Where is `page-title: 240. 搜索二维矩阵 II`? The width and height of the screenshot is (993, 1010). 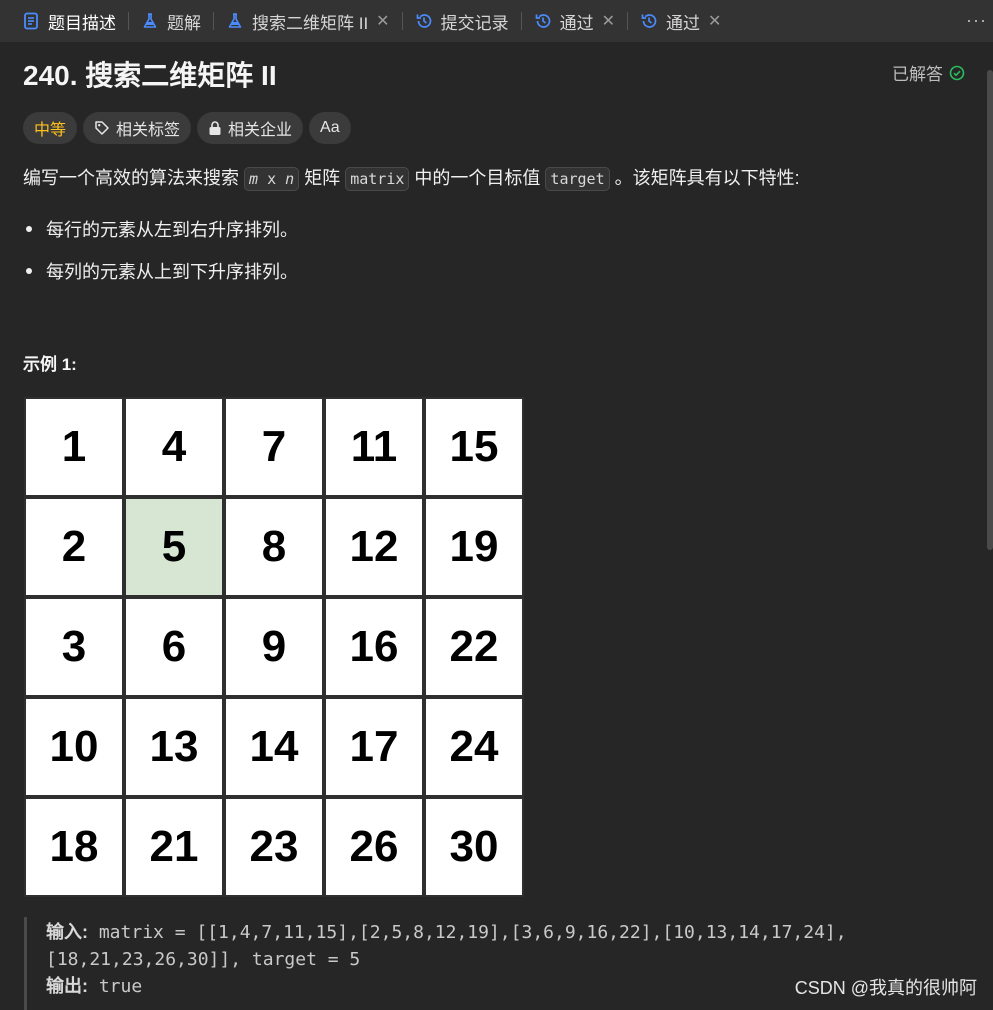 page-title: 240. 搜索二维矩阵 II is located at coordinates (150, 75).